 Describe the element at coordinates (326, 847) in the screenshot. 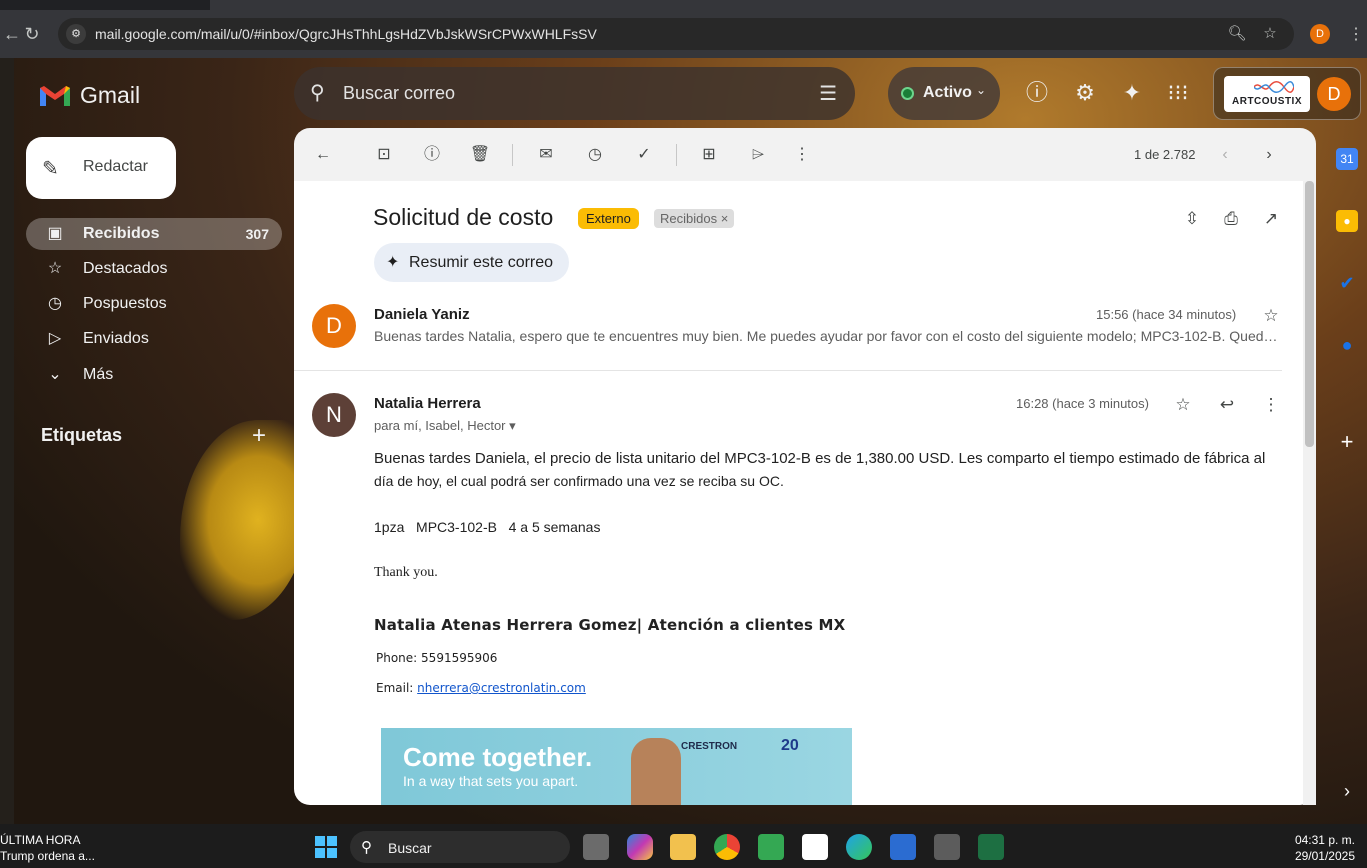

I see `windows-start-icon` at that location.